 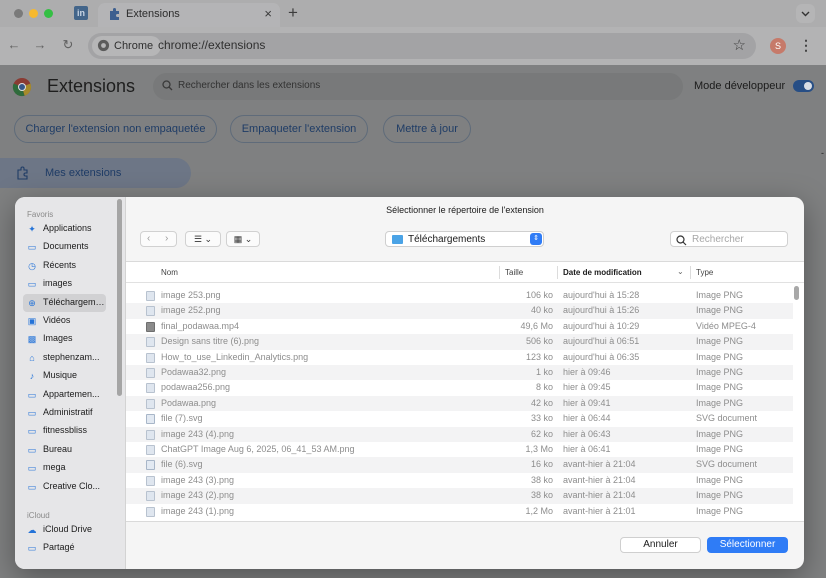 I want to click on url-text: chrome://extensions, so click(x=211, y=45).